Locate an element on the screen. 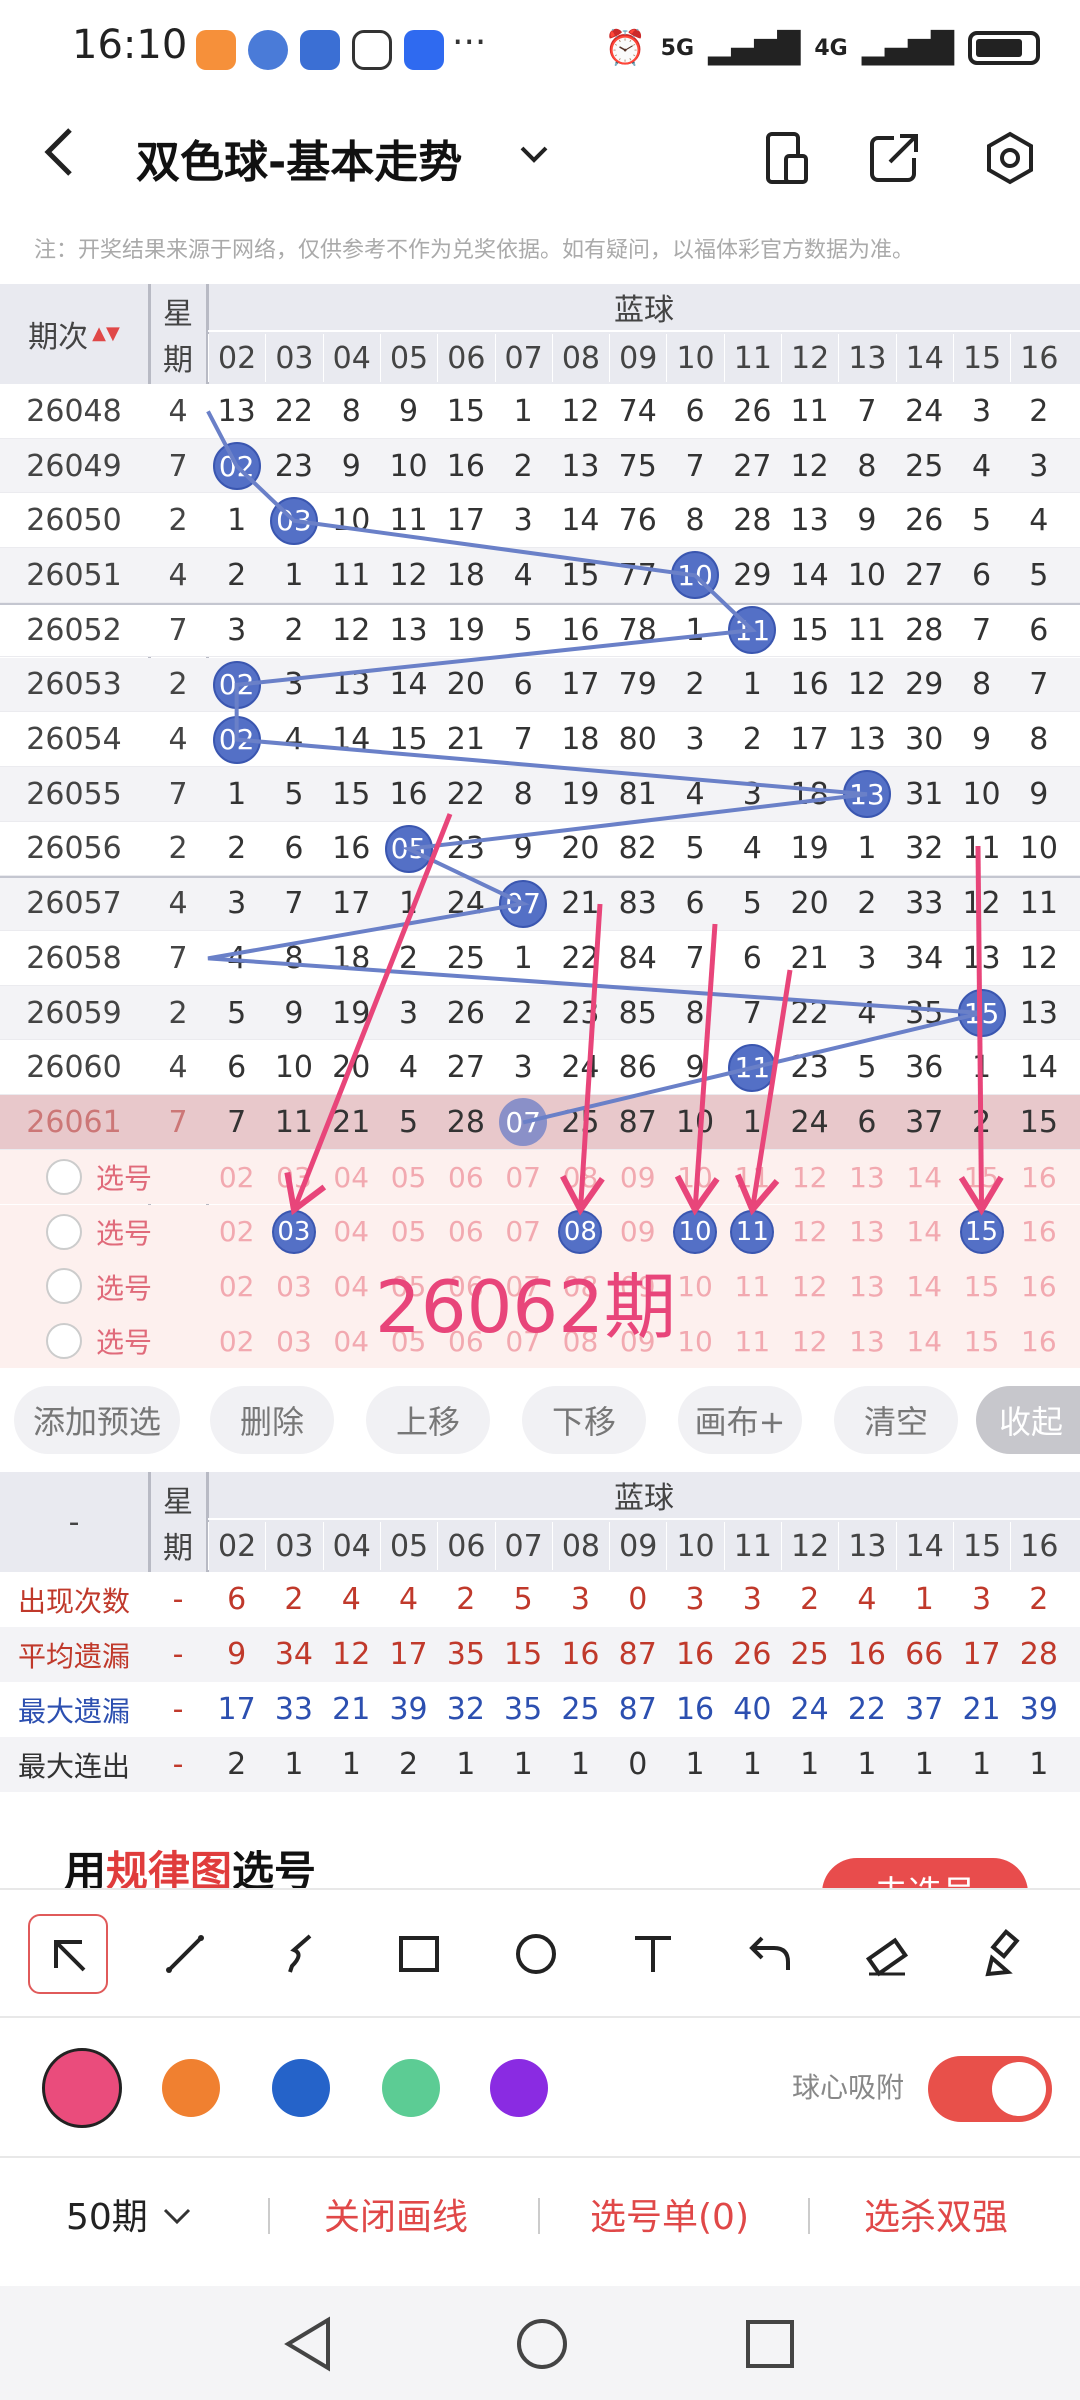  selected-ball: 10 is located at coordinates (695, 1231).